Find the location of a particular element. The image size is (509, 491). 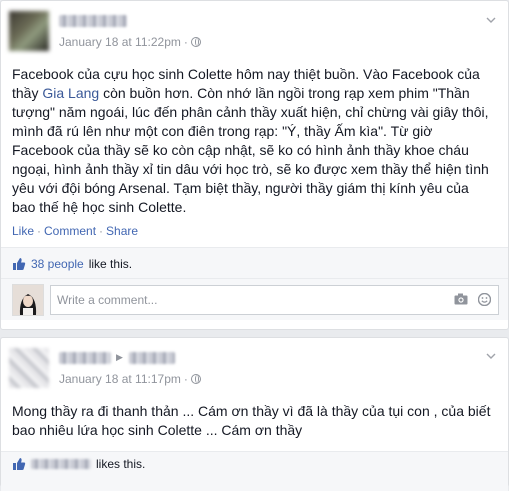

comment-input-icons is located at coordinates (472, 299).